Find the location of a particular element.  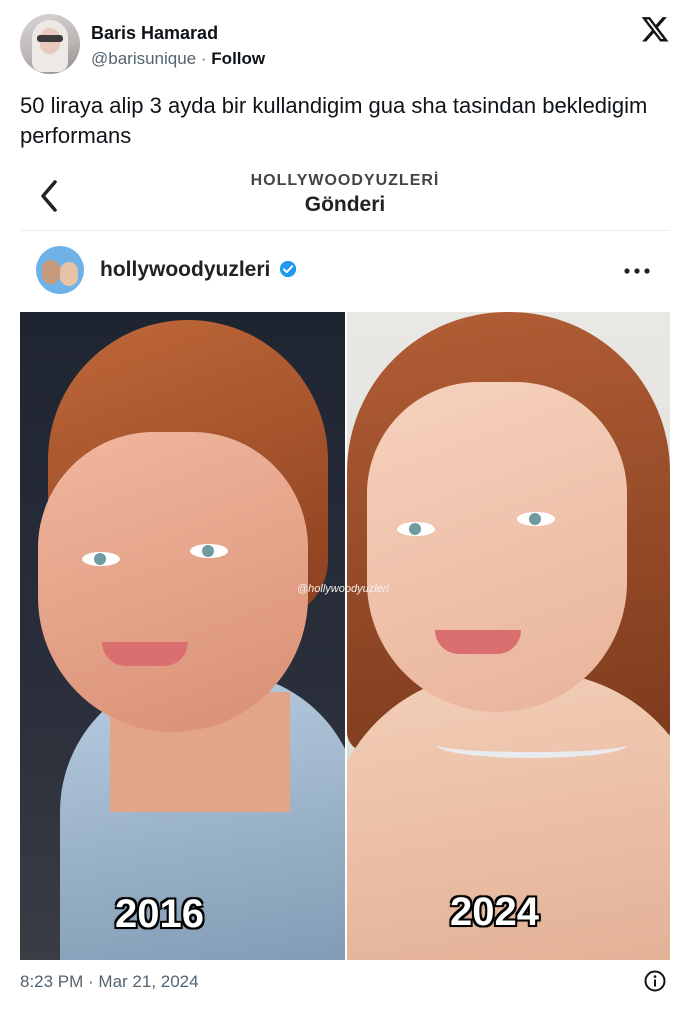

tweet-header: Baris Hamarad @barisunique · Follow is located at coordinates (345, 45).